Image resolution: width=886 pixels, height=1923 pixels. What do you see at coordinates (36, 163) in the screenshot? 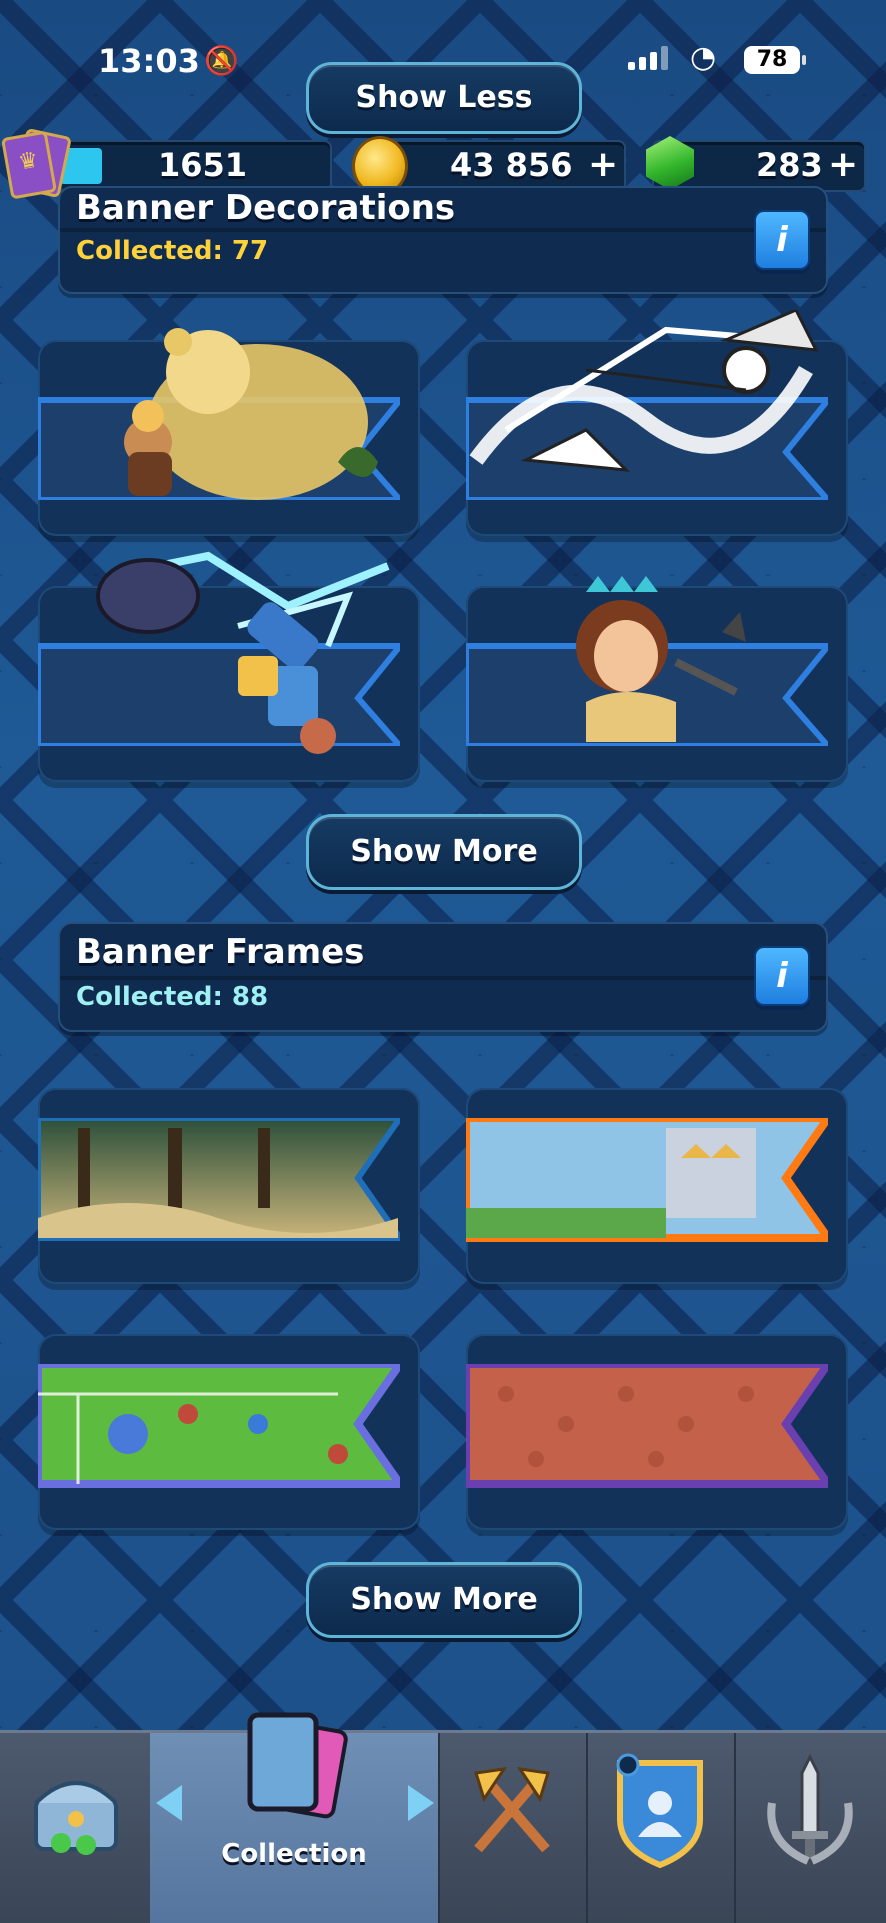
I see `cards-crown-icon: ♛` at bounding box center [36, 163].